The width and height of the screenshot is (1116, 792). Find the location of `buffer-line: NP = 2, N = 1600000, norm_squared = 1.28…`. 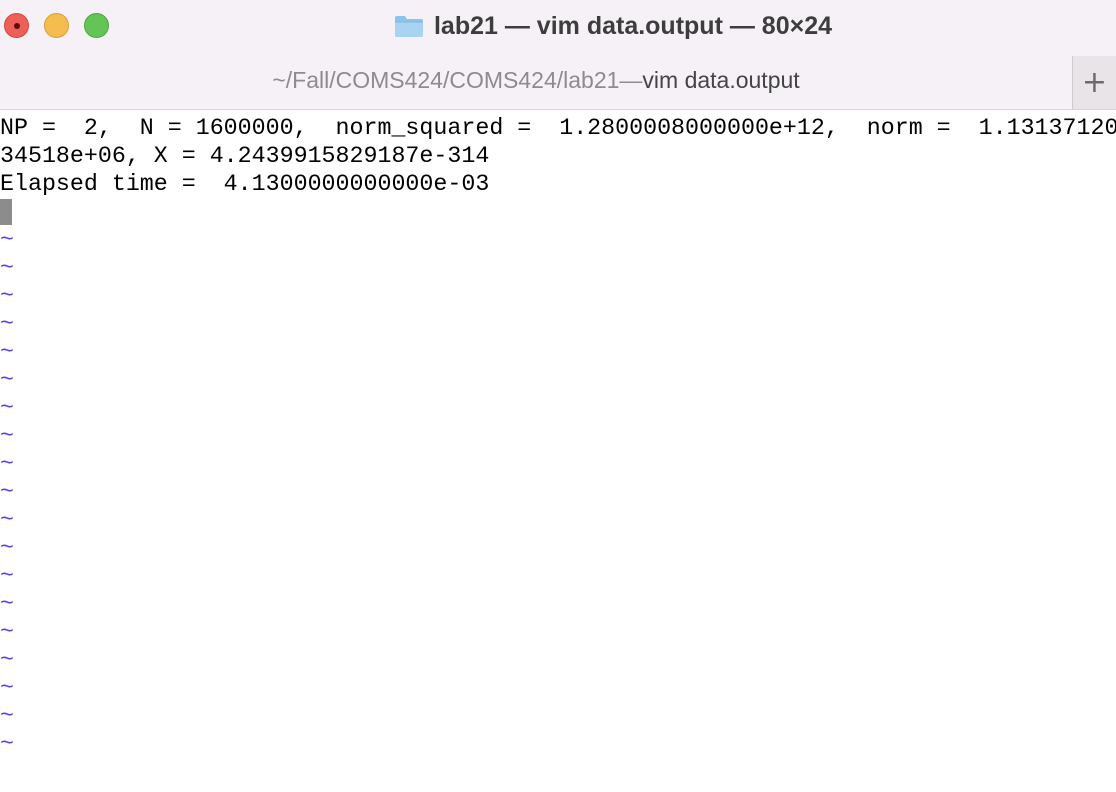

buffer-line: NP = 2, N = 1600000, norm_squared = 1.28… is located at coordinates (558, 128).